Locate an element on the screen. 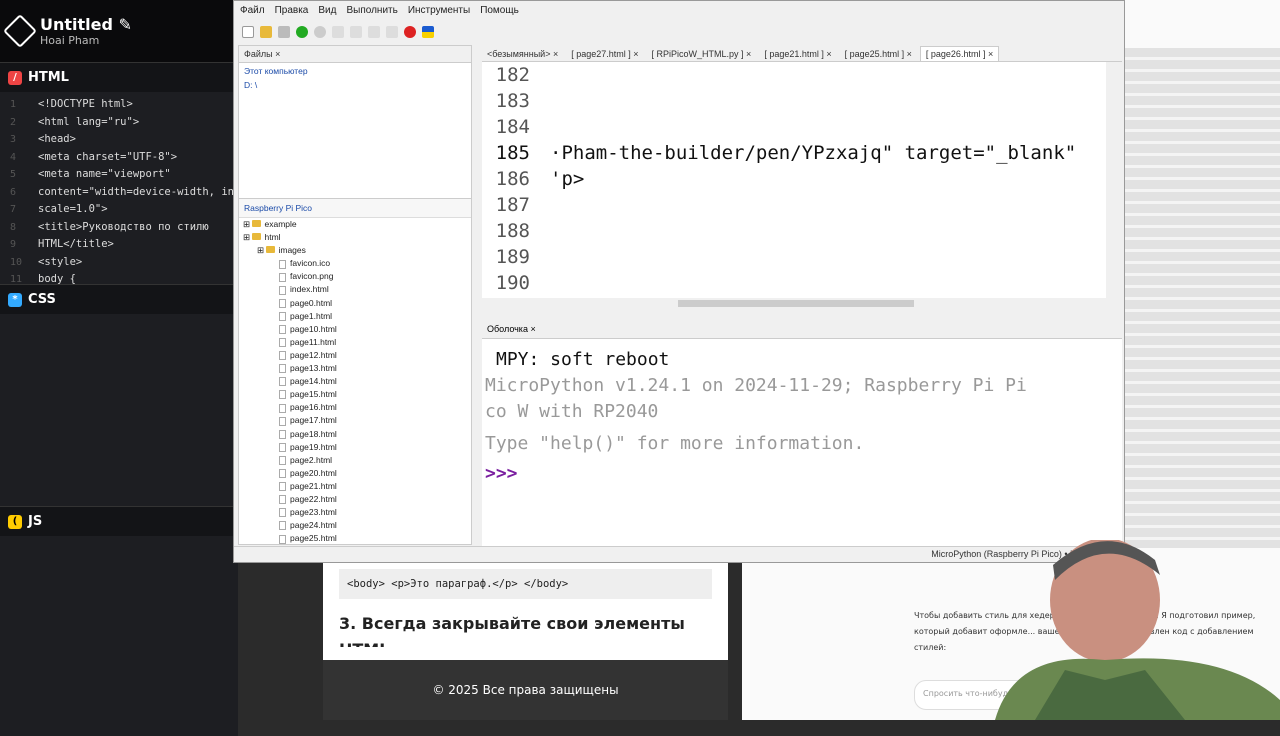 This screenshot has height=736, width=1280. line-number: 5 is located at coordinates (13, 174).